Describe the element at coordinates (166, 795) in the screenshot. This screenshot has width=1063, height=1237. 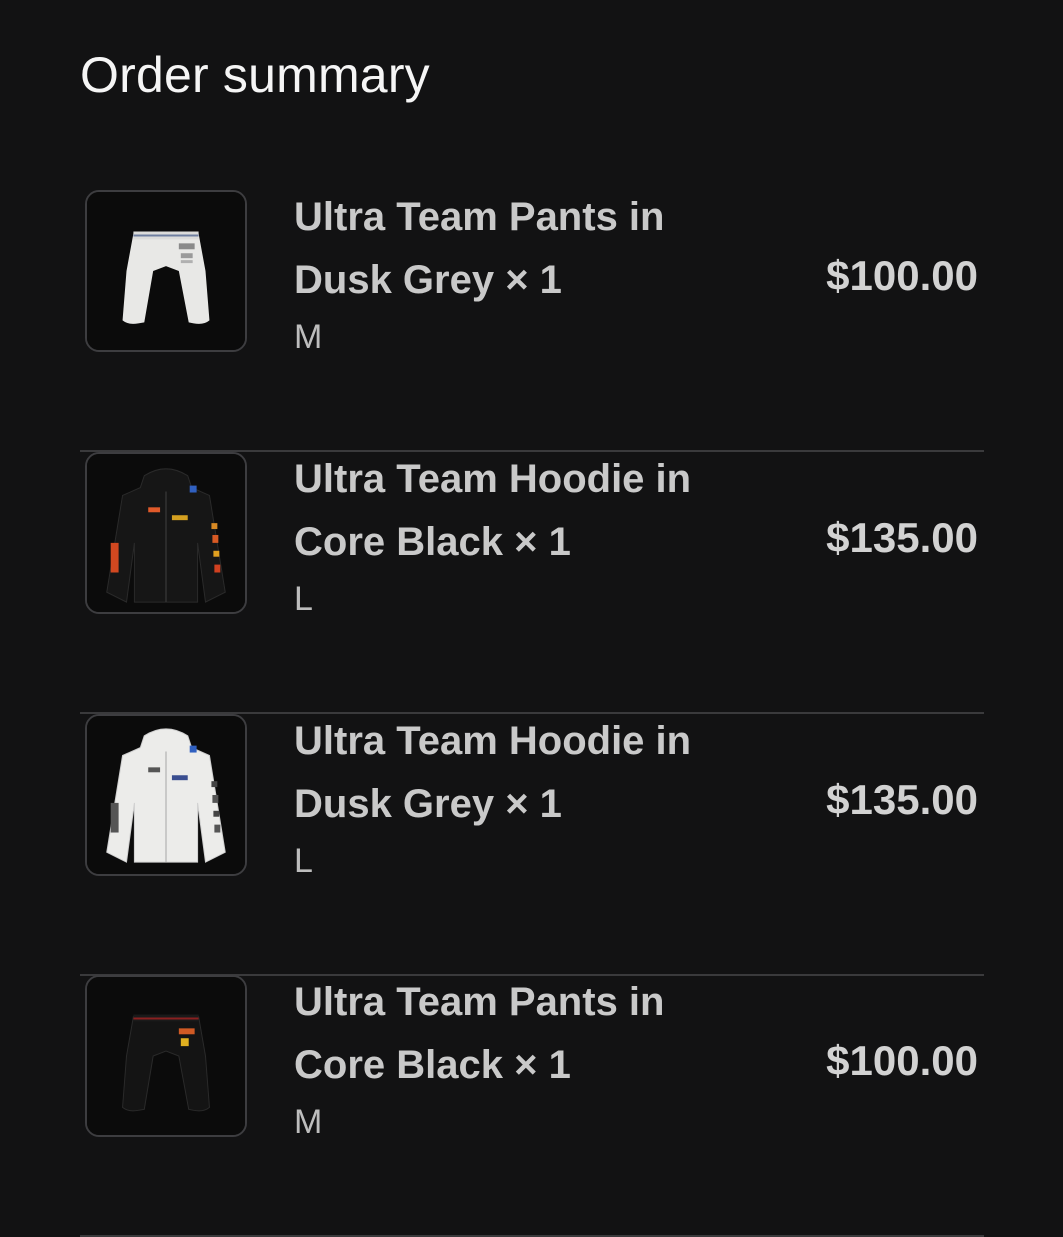
I see `grey-hoodie-image` at that location.